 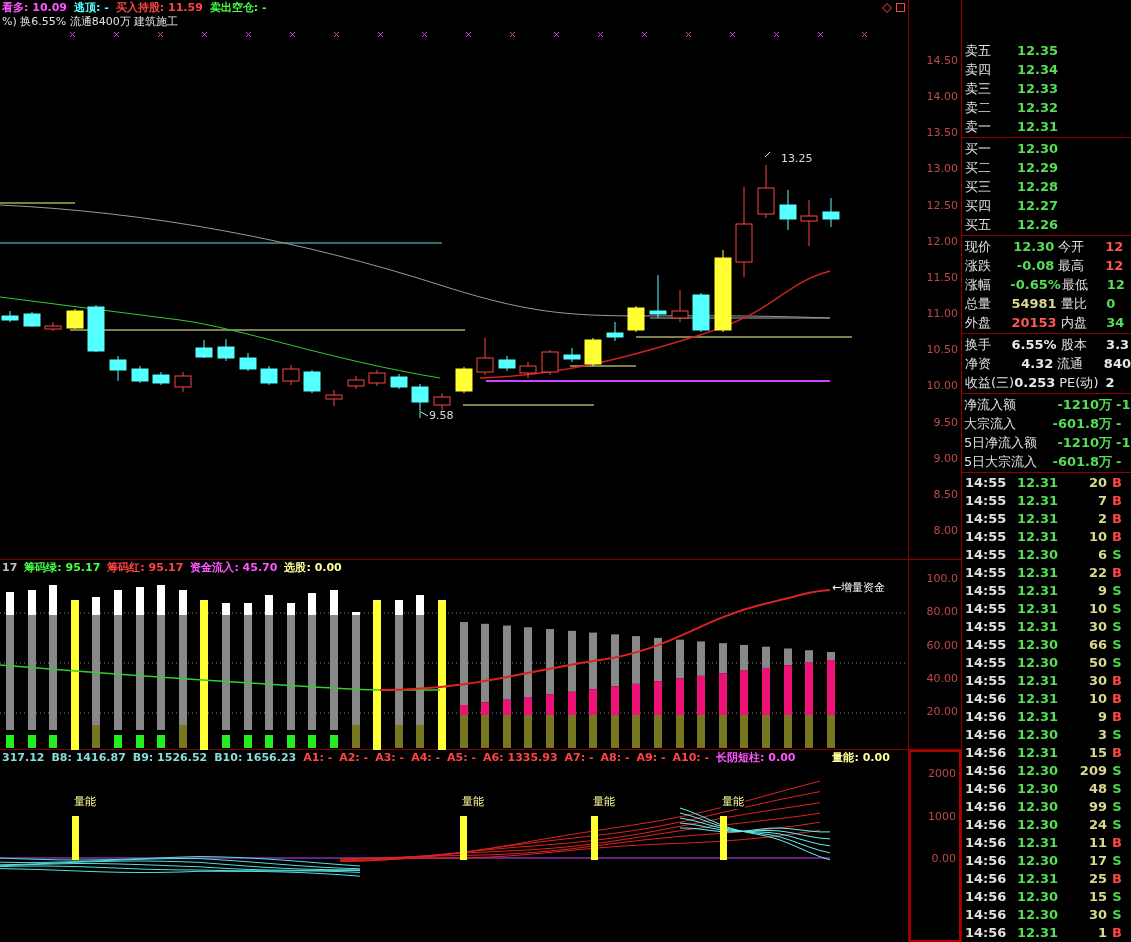 What do you see at coordinates (1097, 915) in the screenshot?
I see `trade-volume: 30` at bounding box center [1097, 915].